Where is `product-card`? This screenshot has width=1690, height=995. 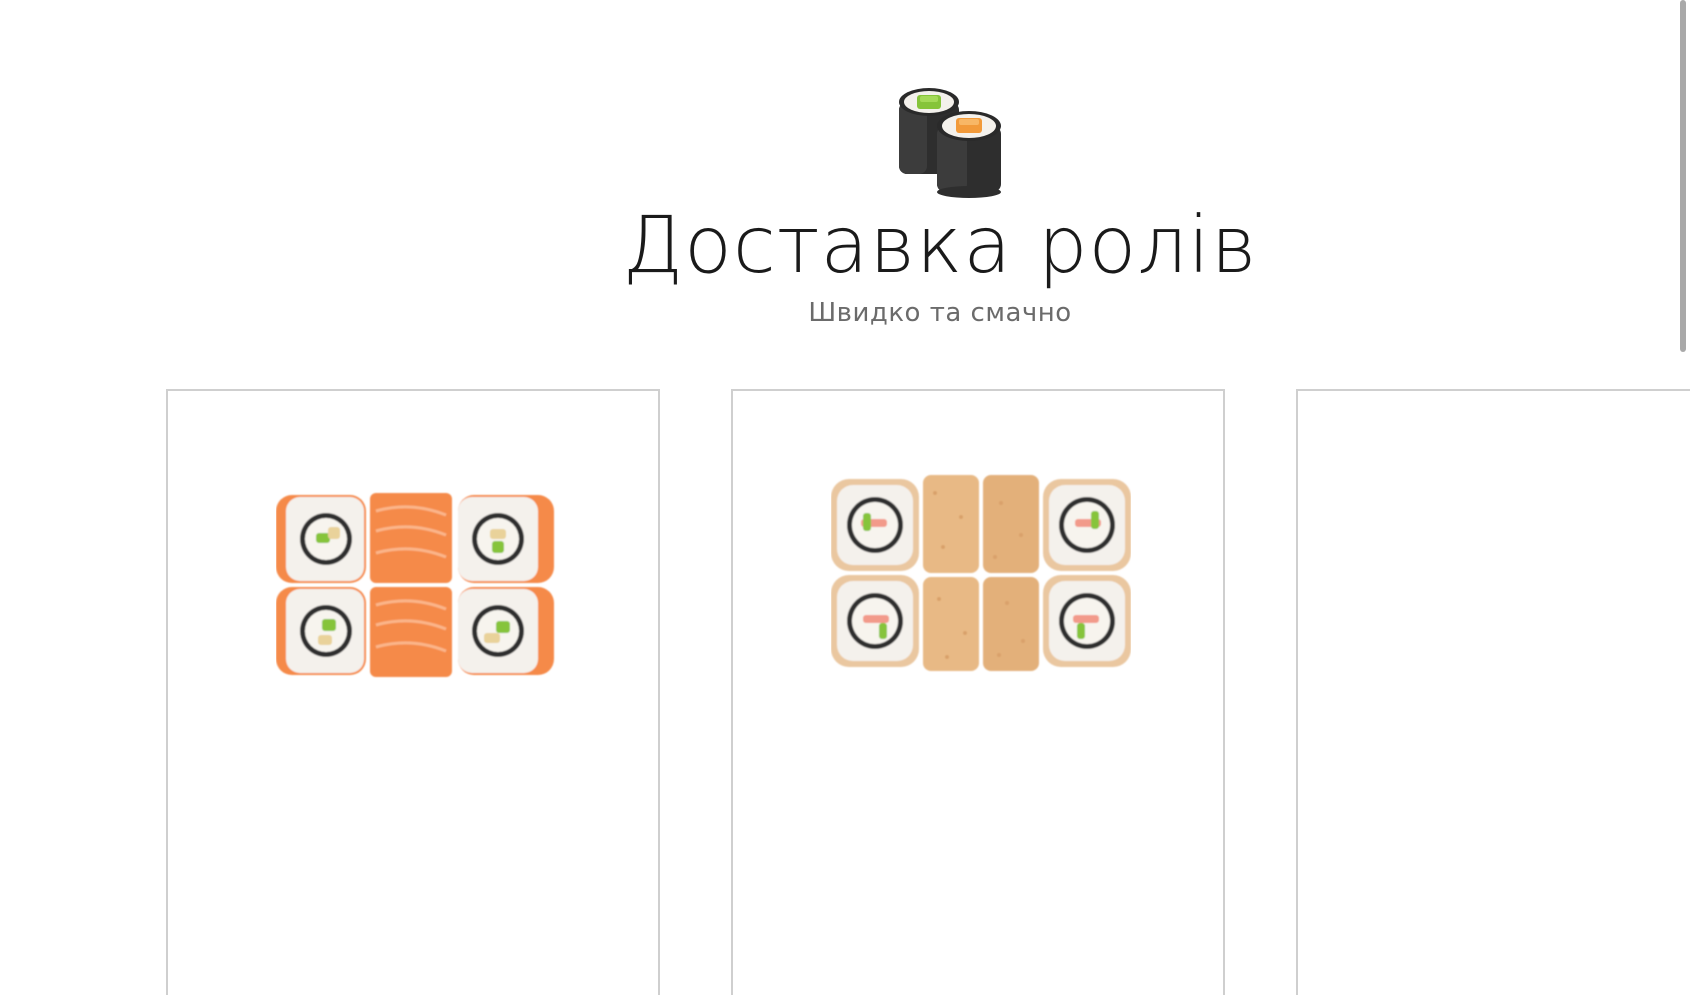
product-card is located at coordinates (1493, 692).